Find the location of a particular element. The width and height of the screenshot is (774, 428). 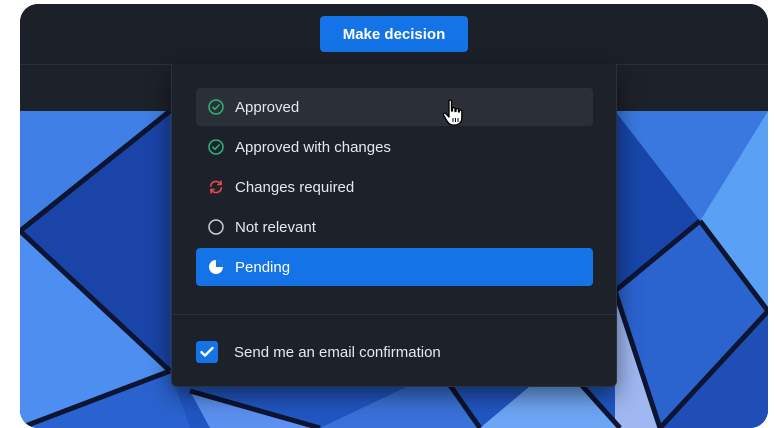

option-label: Changes required is located at coordinates (295, 187).